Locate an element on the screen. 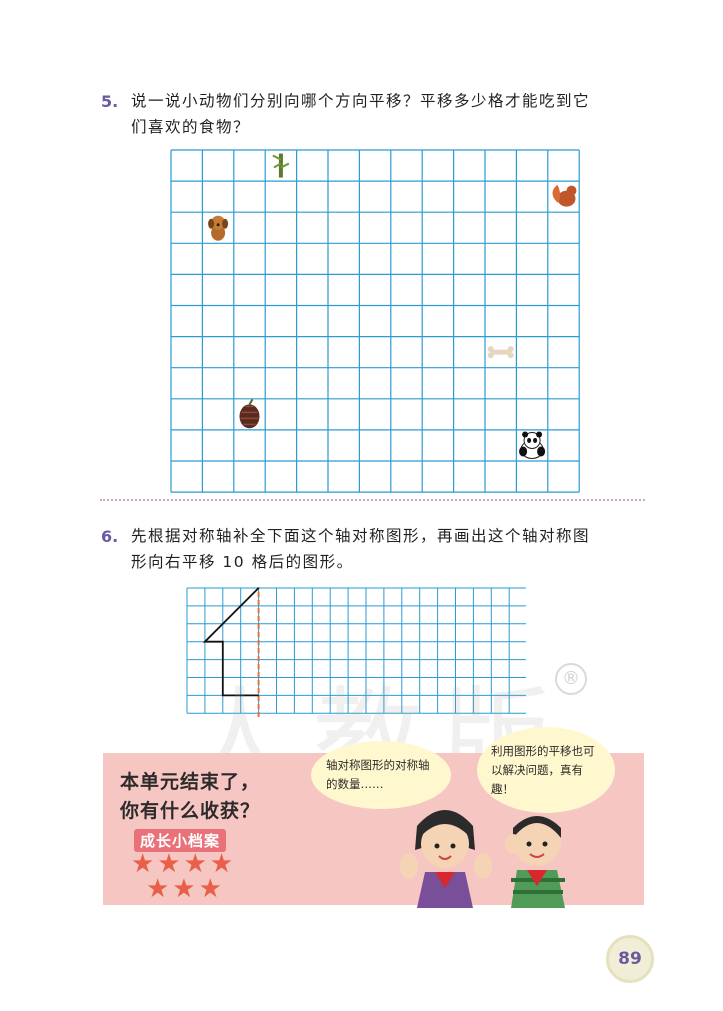 The image size is (723, 1011). page-number-badge: 89 is located at coordinates (630, 959).